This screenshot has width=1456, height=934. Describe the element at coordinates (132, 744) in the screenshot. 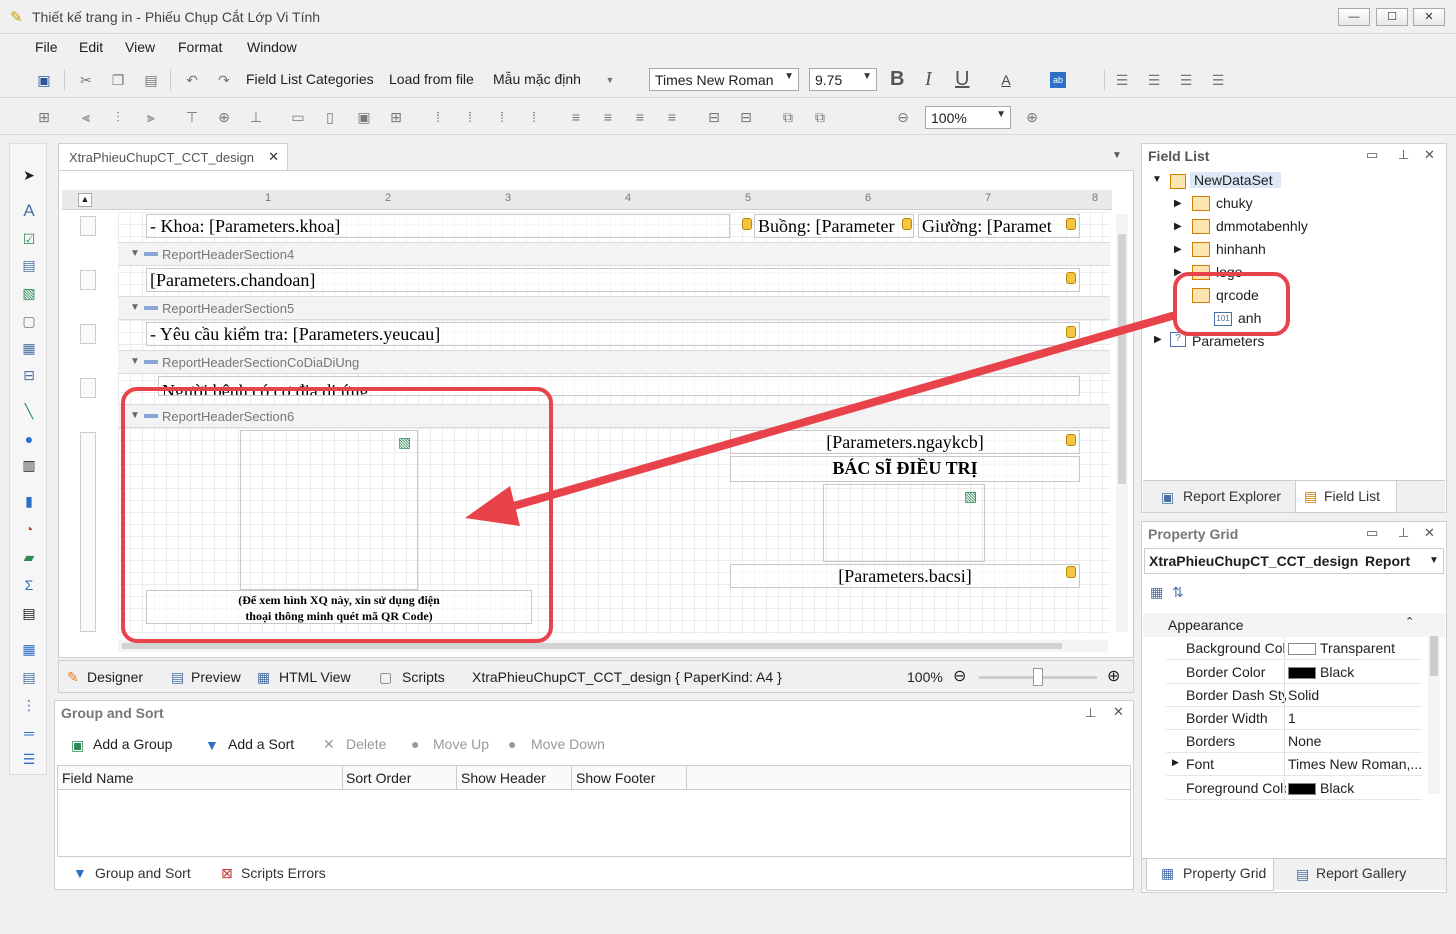

I see `add-group-button: Add a Group` at that location.